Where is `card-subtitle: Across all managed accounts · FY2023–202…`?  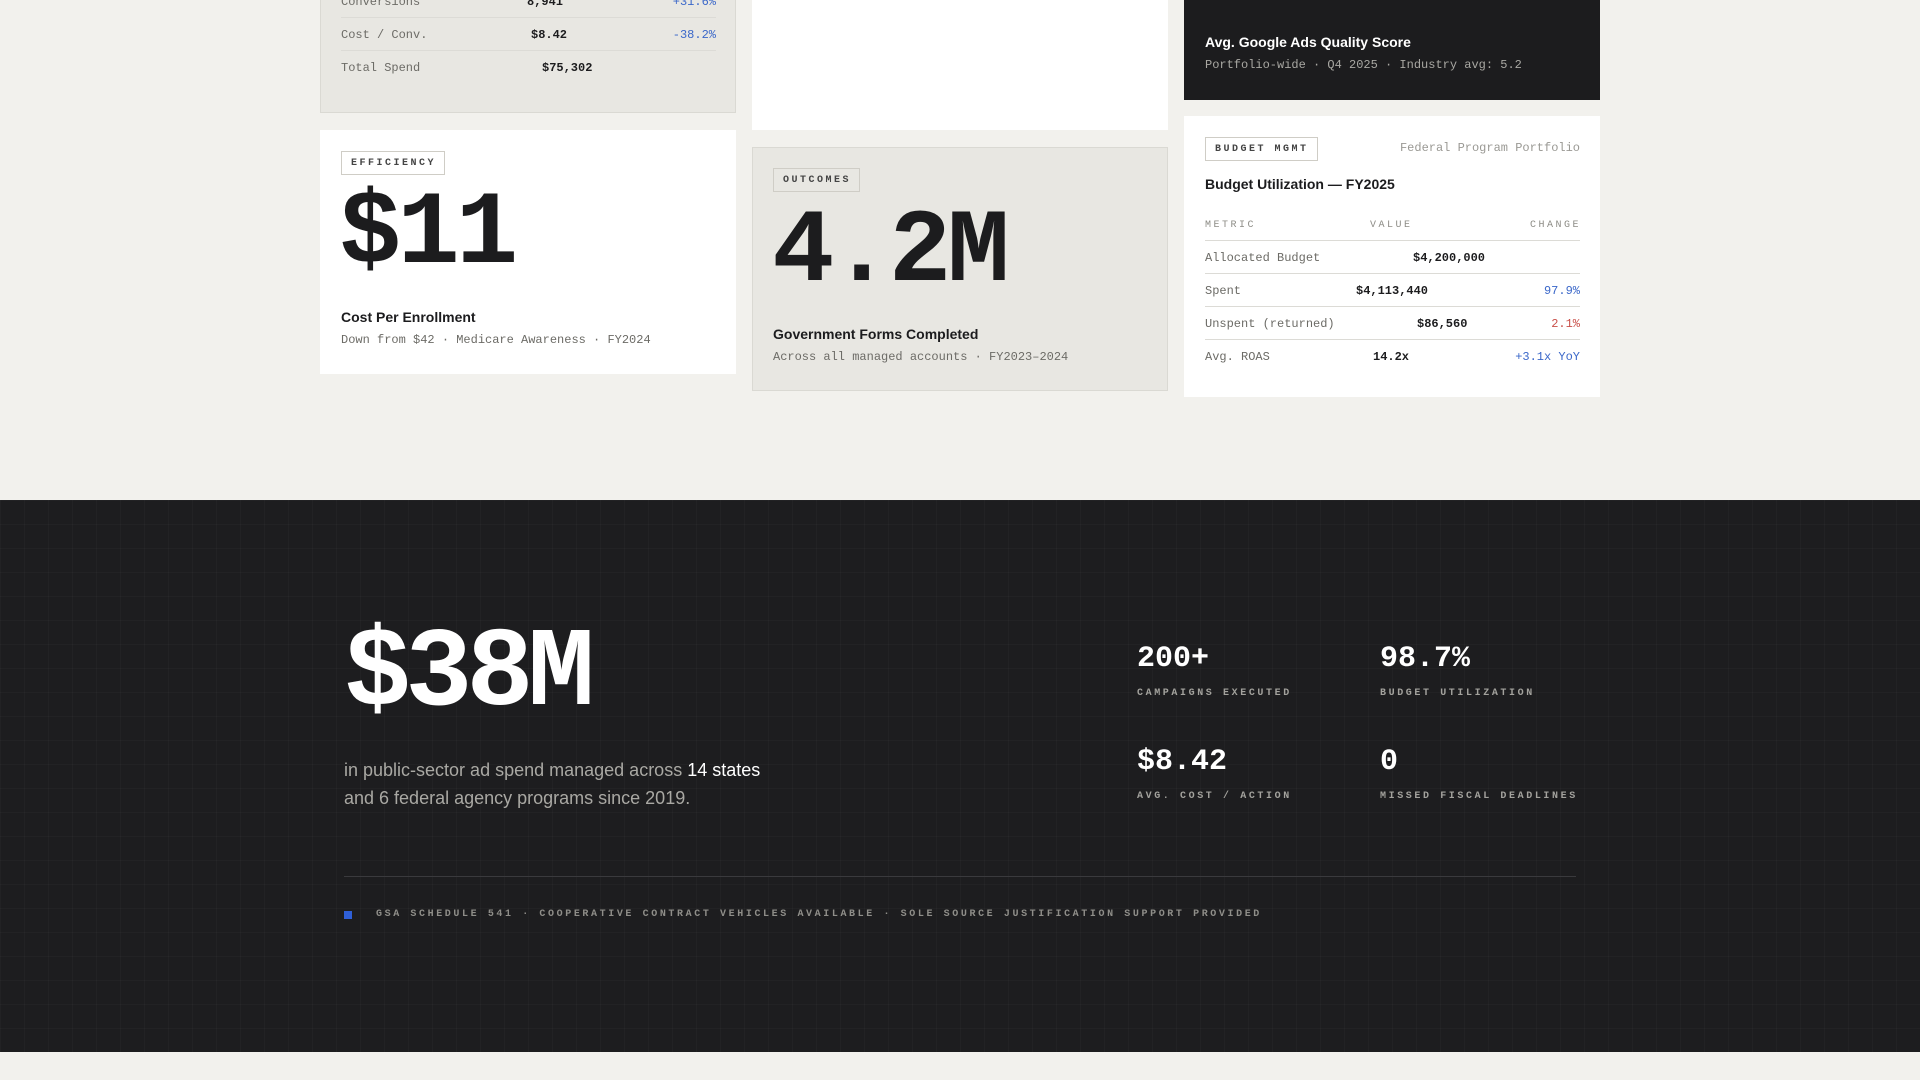 card-subtitle: Across all managed accounts · FY2023–202… is located at coordinates (921, 357).